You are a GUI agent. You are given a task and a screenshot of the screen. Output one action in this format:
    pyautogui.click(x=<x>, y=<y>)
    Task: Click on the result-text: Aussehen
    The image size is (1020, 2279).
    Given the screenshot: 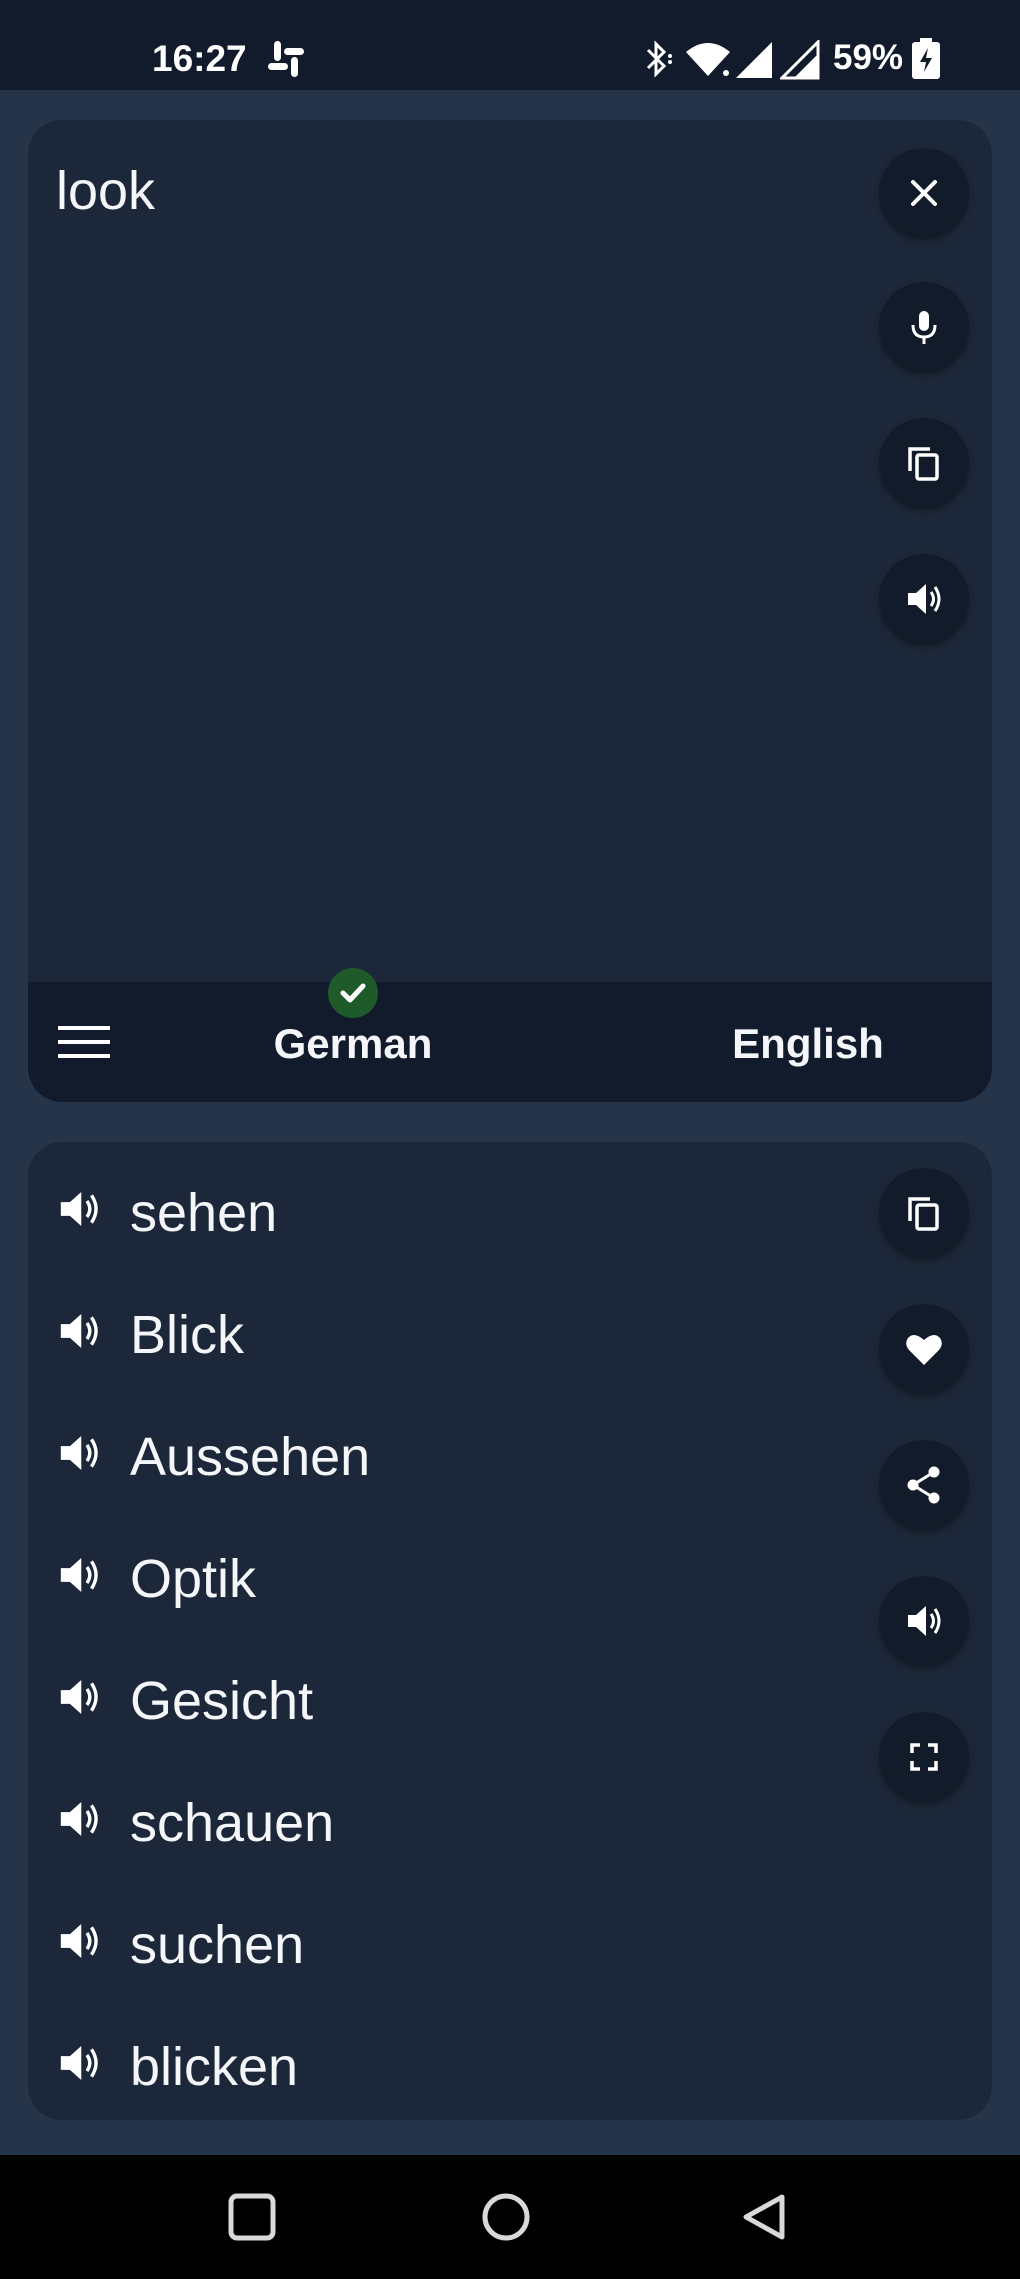 What is the action you would take?
    pyautogui.click(x=250, y=1457)
    